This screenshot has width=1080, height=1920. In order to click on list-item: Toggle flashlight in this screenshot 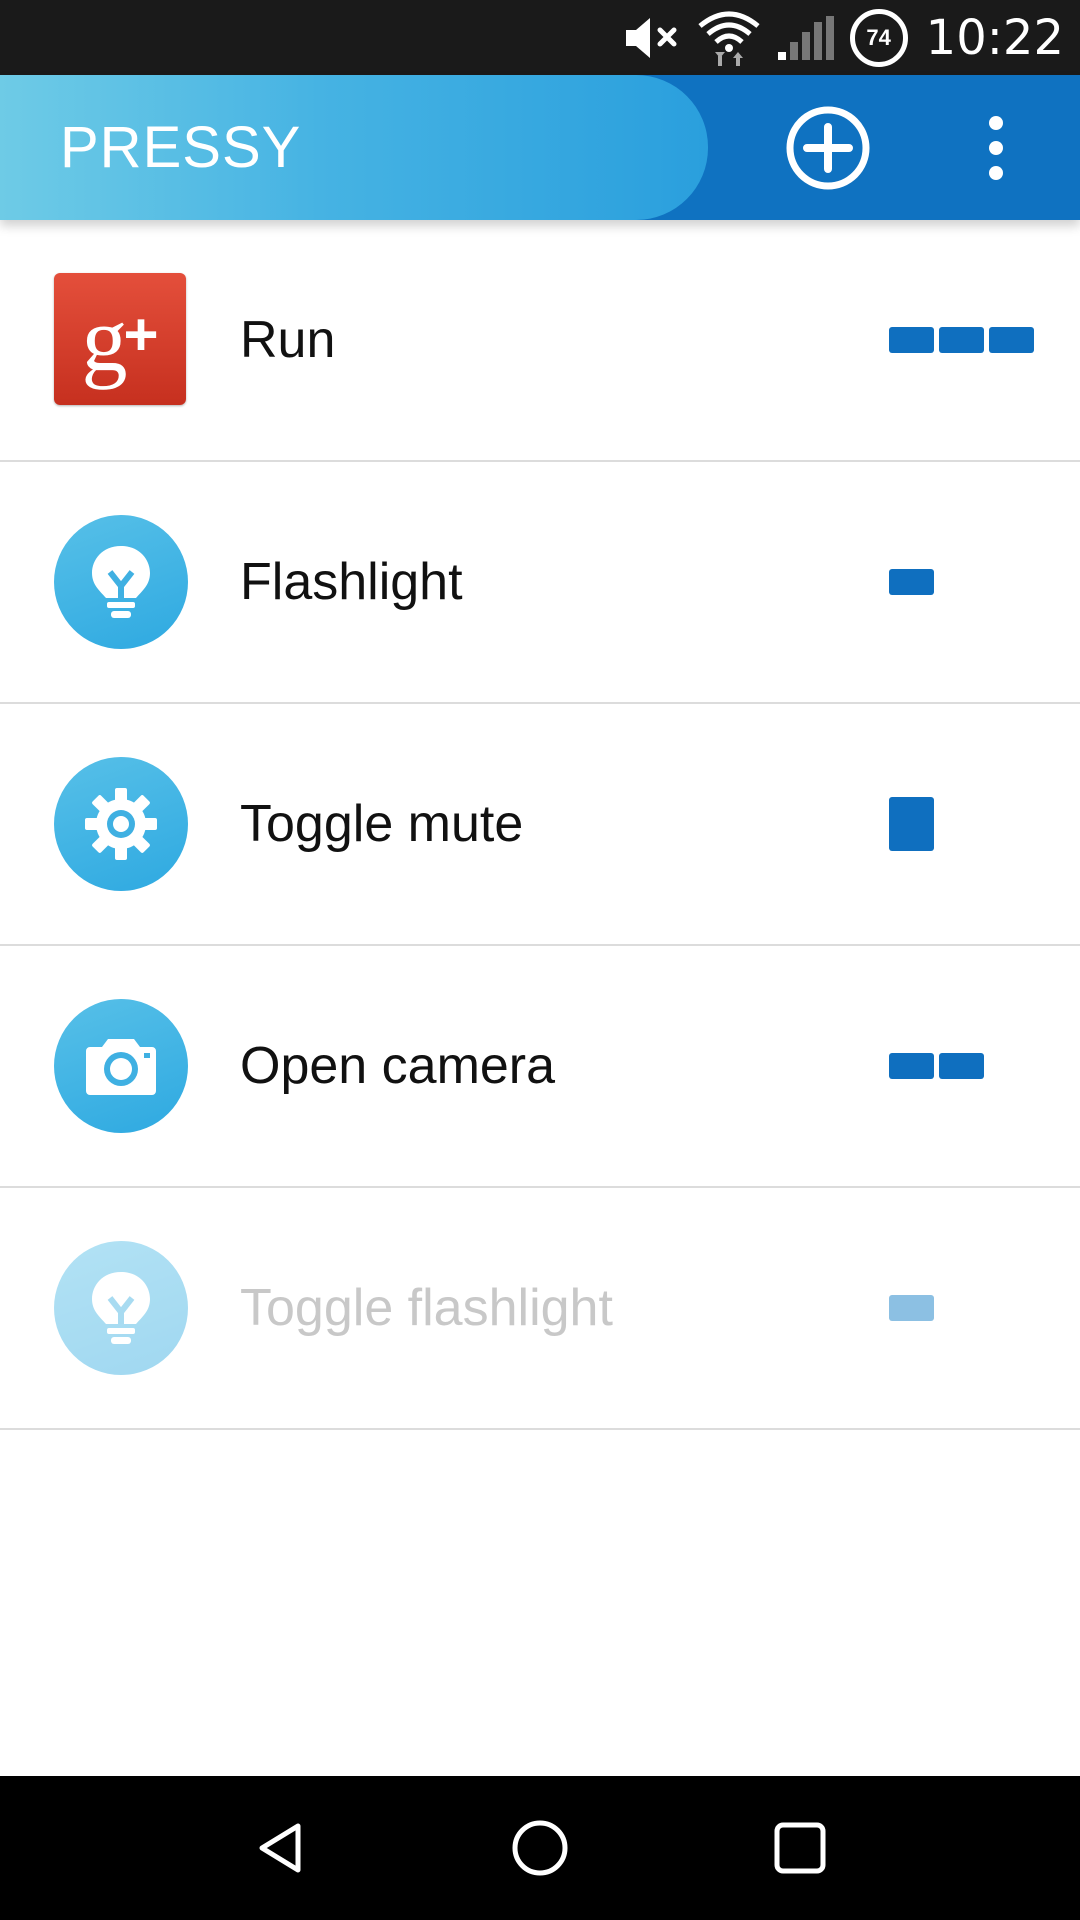, I will do `click(540, 1309)`.